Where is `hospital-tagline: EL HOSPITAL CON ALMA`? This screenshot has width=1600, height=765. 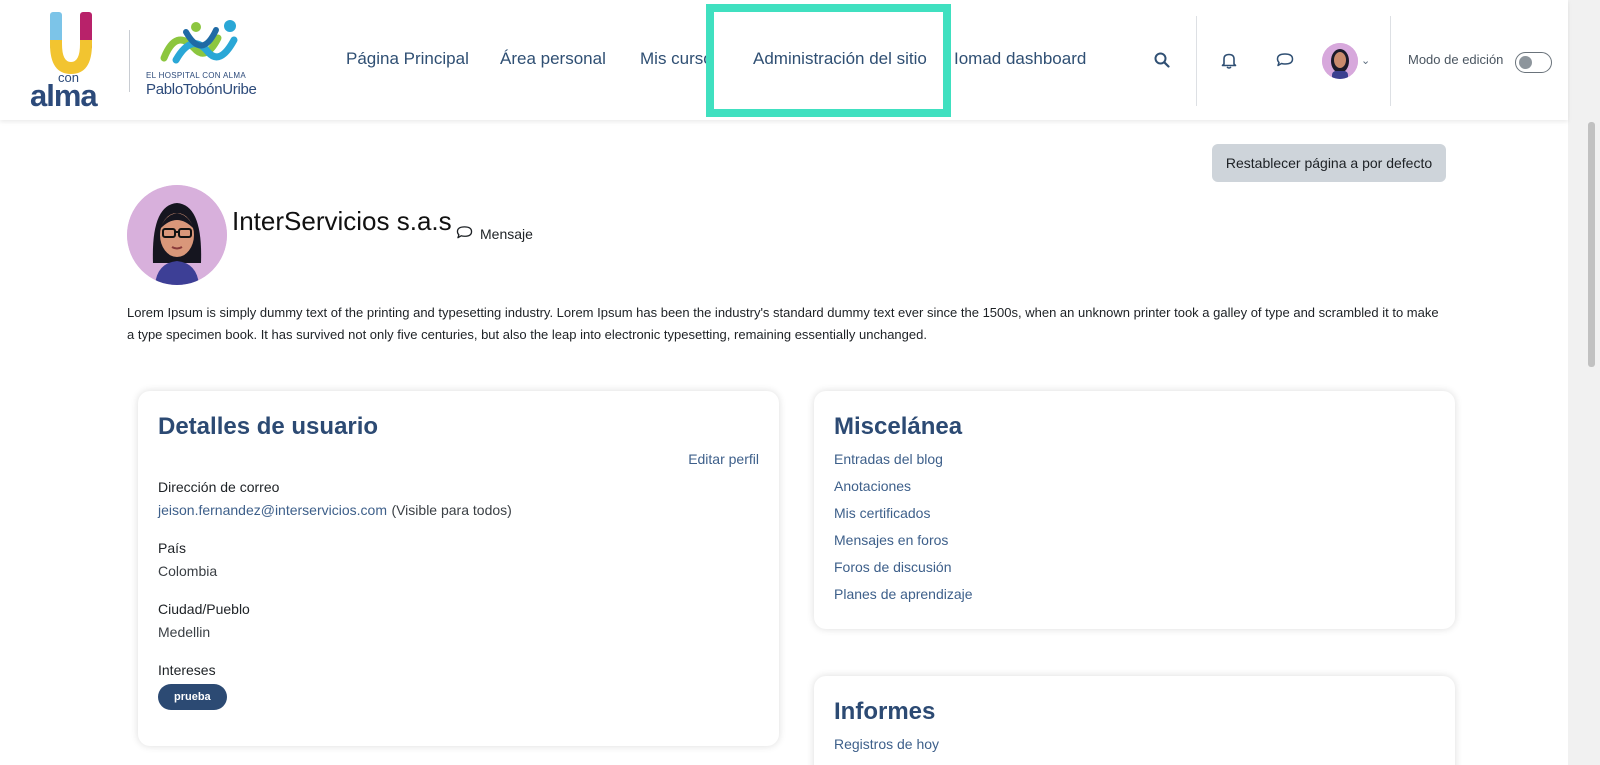
hospital-tagline: EL HOSPITAL CON ALMA is located at coordinates (196, 75).